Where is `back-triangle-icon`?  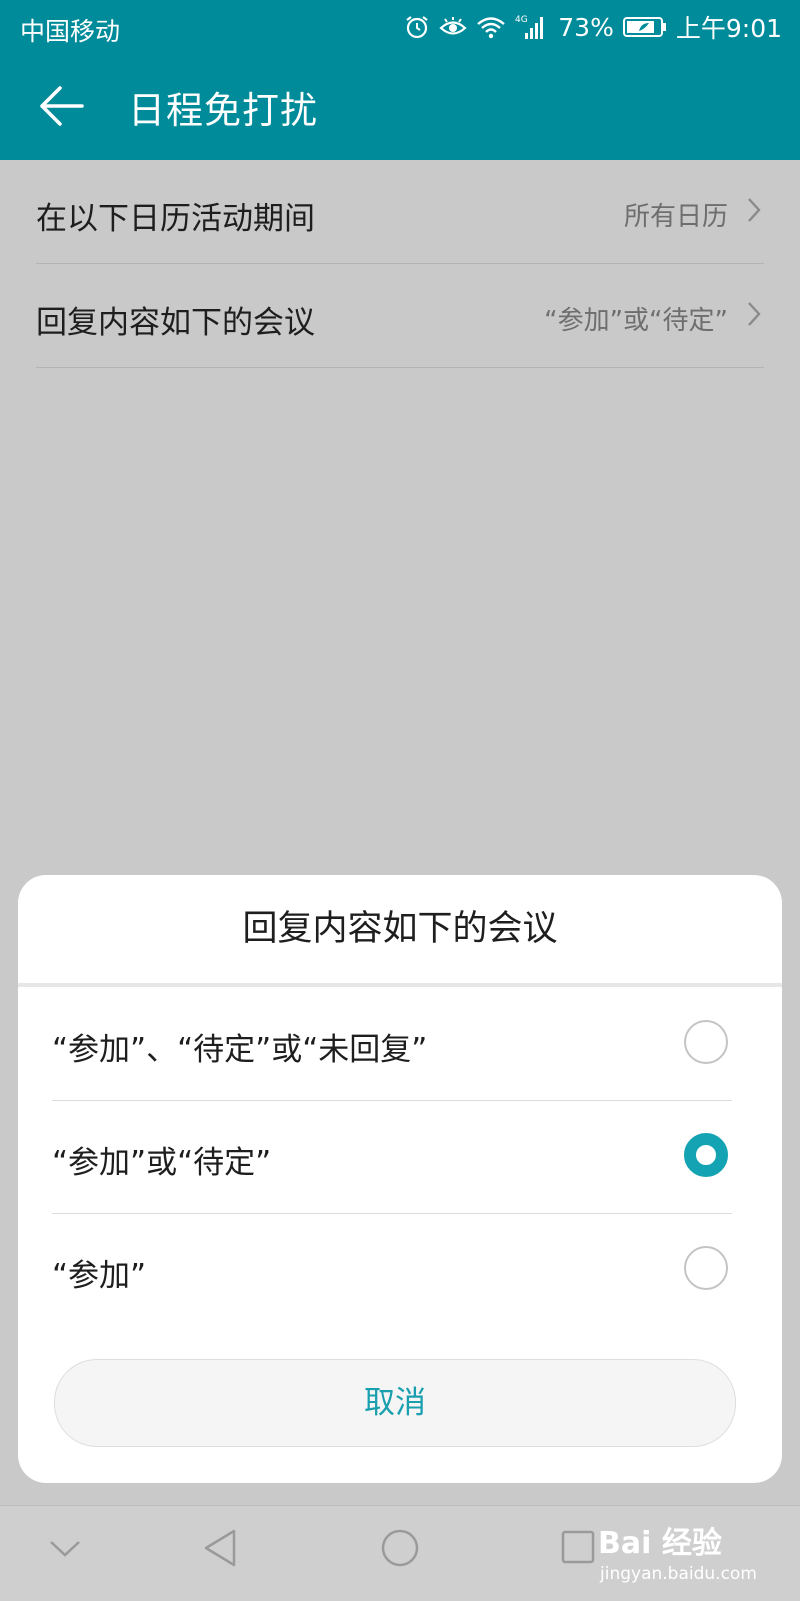
back-triangle-icon is located at coordinates (220, 1550).